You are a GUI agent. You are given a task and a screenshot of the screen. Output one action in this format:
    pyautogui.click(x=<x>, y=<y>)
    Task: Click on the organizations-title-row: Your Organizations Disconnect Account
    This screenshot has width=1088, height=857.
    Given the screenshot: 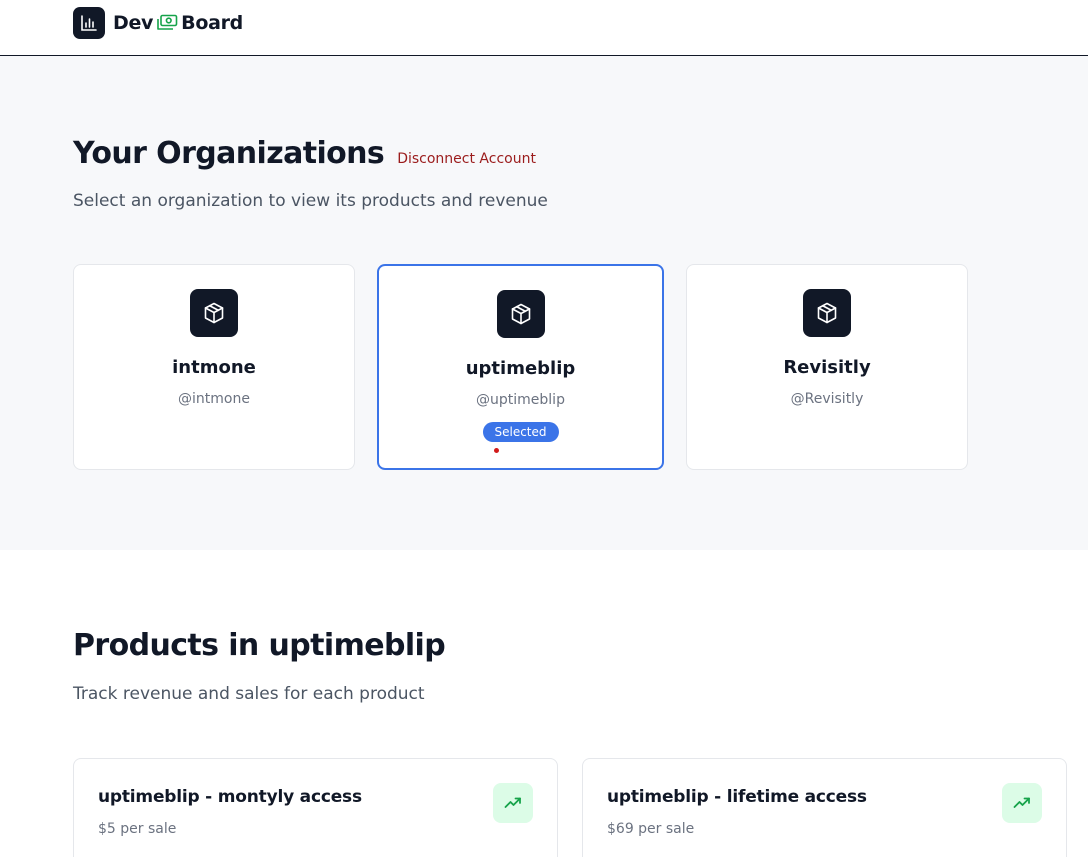 What is the action you would take?
    pyautogui.click(x=304, y=153)
    